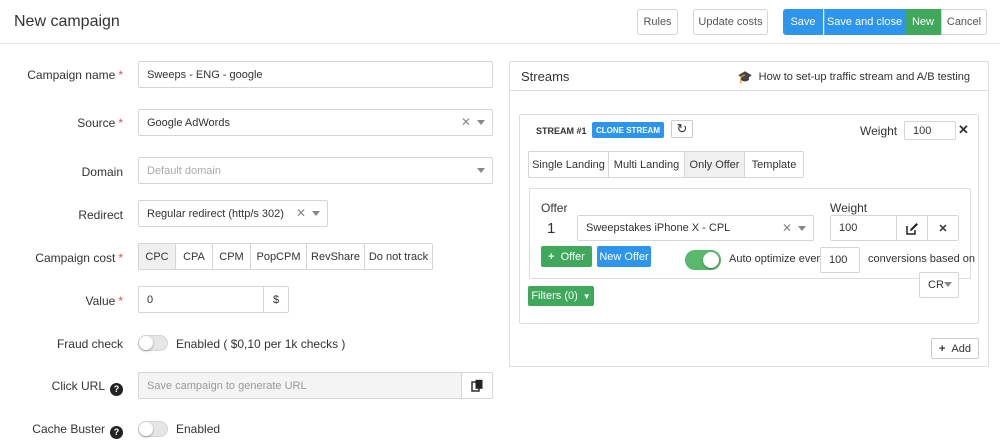 This screenshot has height=443, width=1000. Describe the element at coordinates (61, 430) in the screenshot. I see `cache-buster-label: Cache Buster?` at that location.